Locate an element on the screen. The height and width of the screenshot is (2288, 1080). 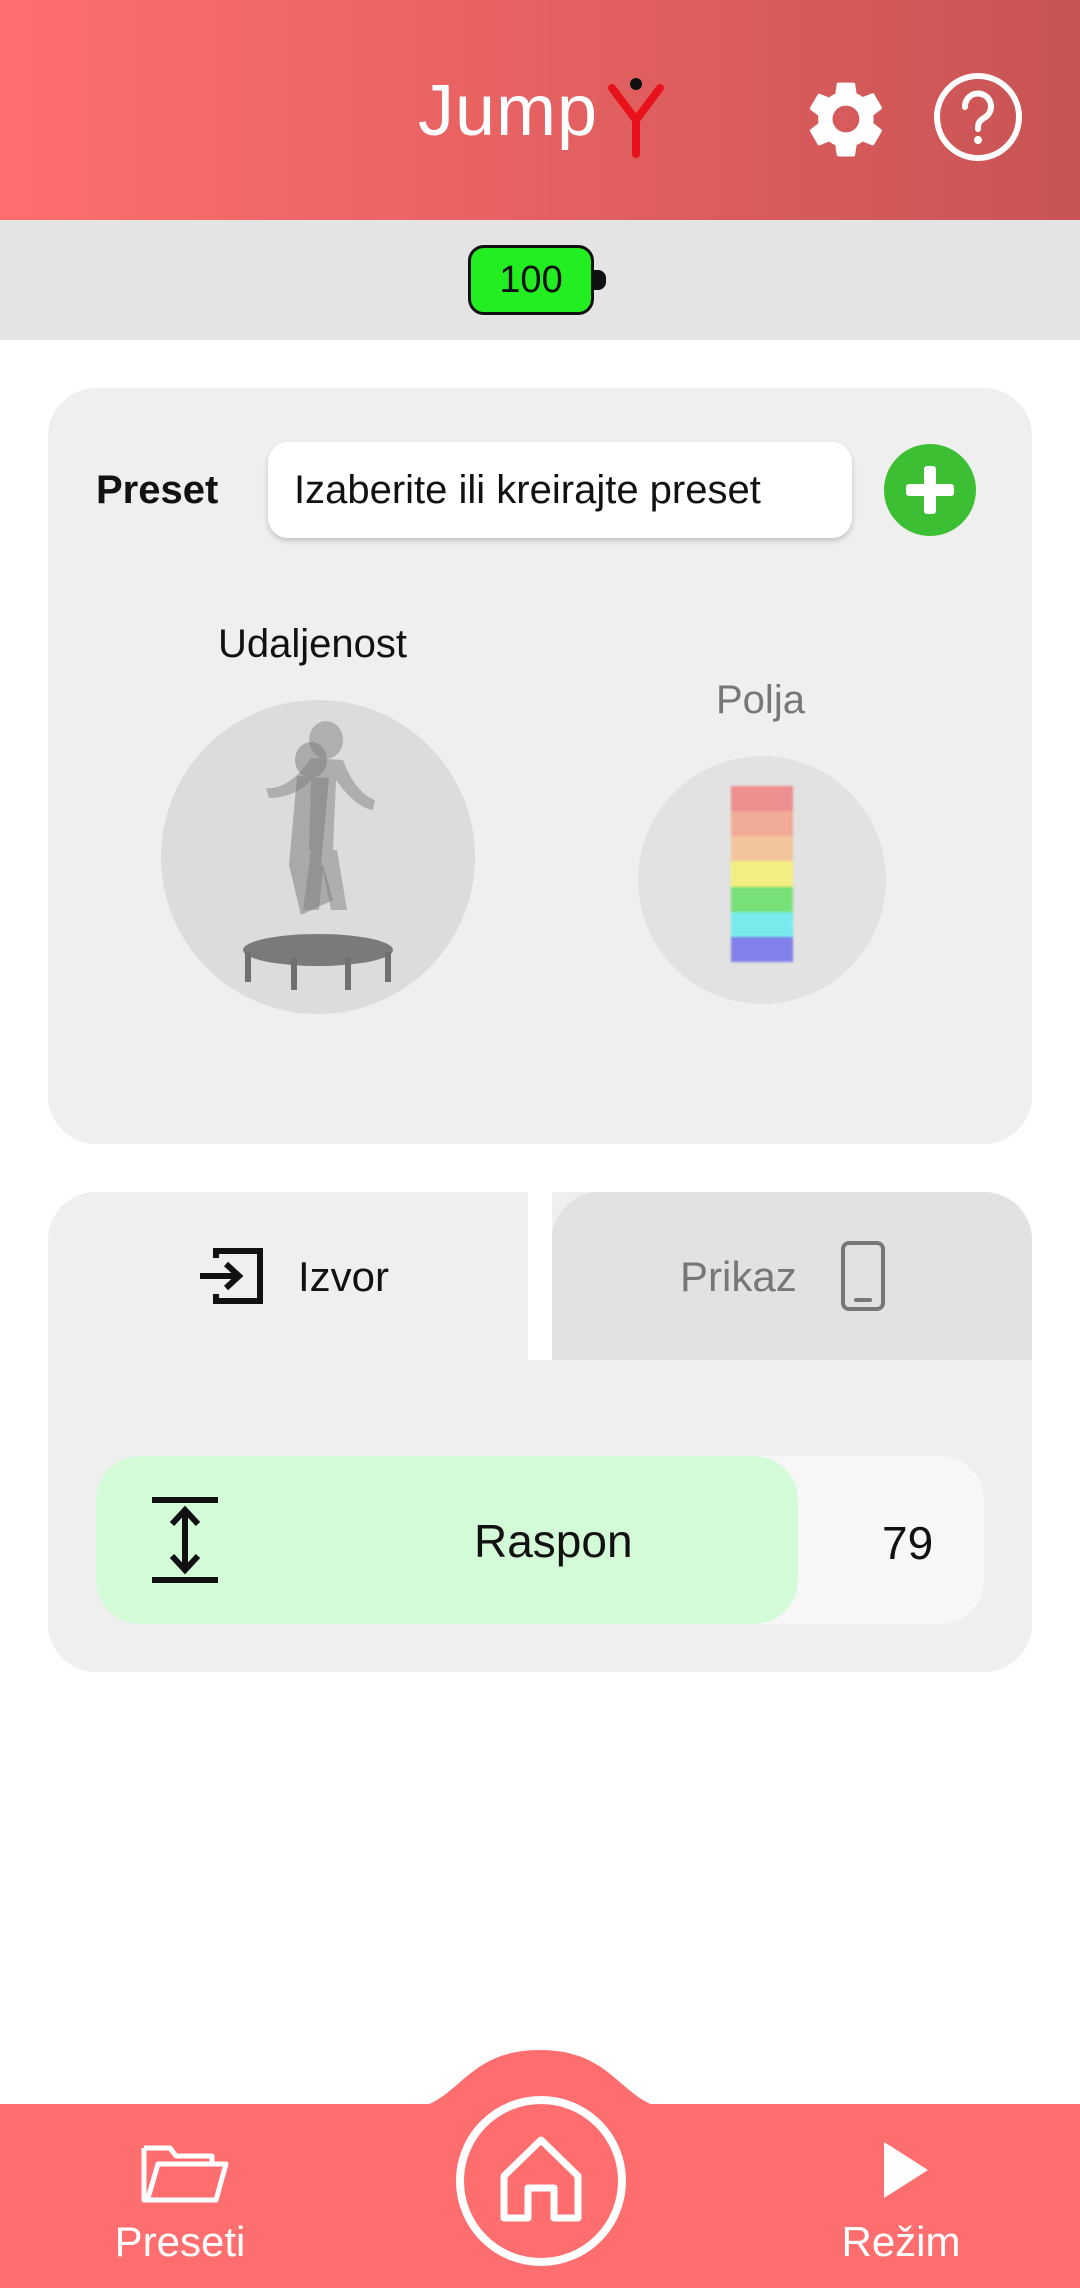
phone-icon is located at coordinates (863, 1276).